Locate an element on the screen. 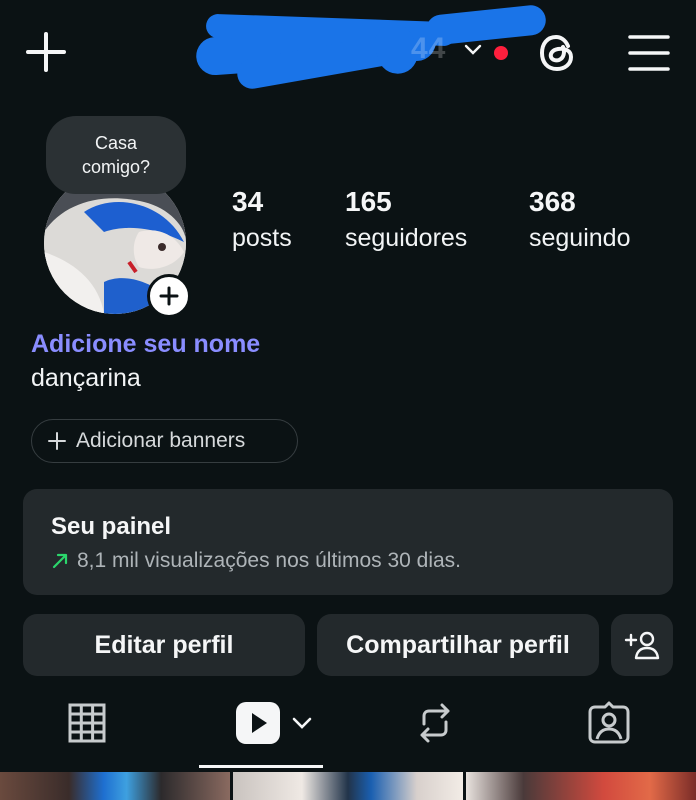  stat-followers-count: 165 is located at coordinates (368, 201).